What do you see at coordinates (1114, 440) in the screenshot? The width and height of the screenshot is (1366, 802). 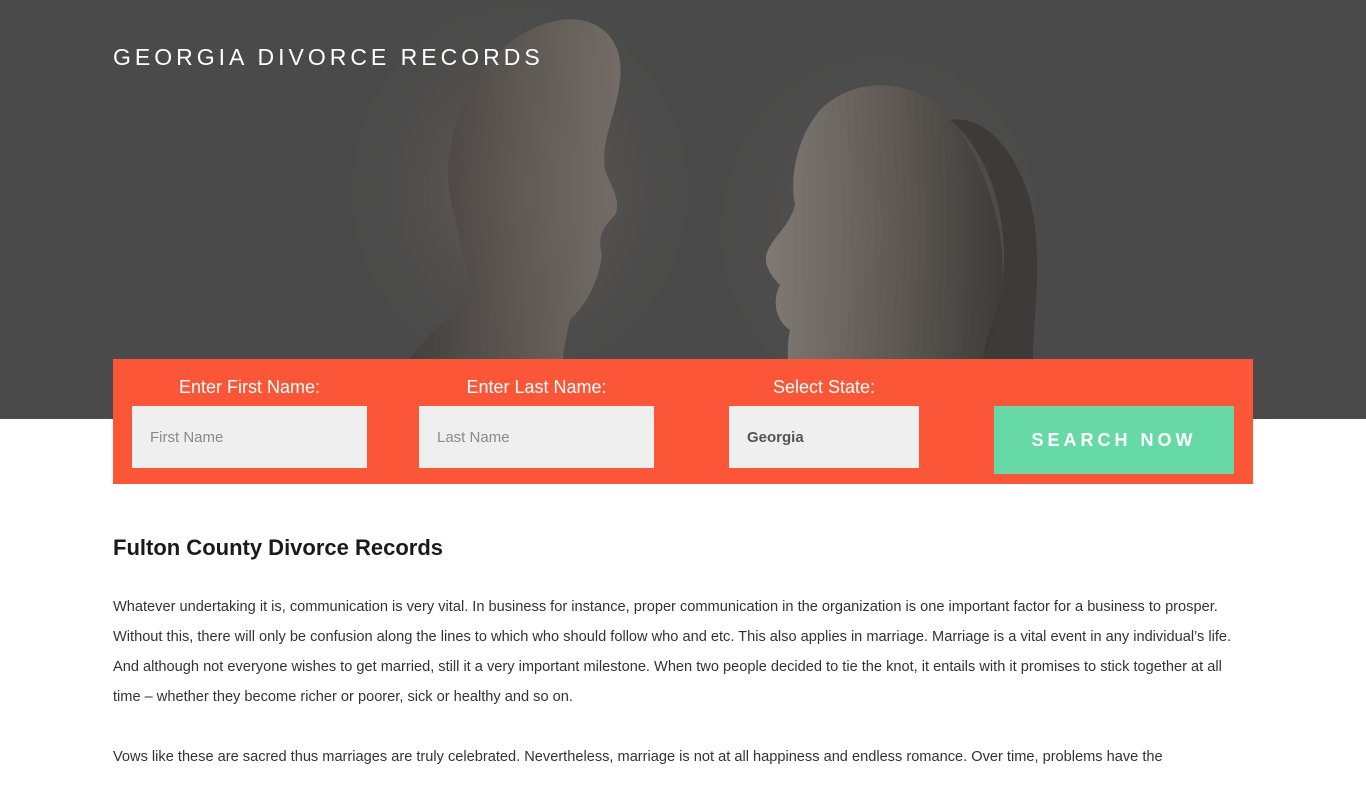 I see `search-now-button: SEARCH NOW` at bounding box center [1114, 440].